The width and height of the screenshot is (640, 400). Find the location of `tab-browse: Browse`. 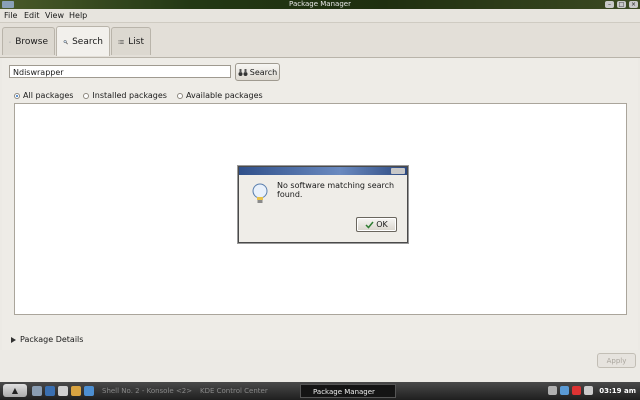

tab-browse: Browse is located at coordinates (28, 41).